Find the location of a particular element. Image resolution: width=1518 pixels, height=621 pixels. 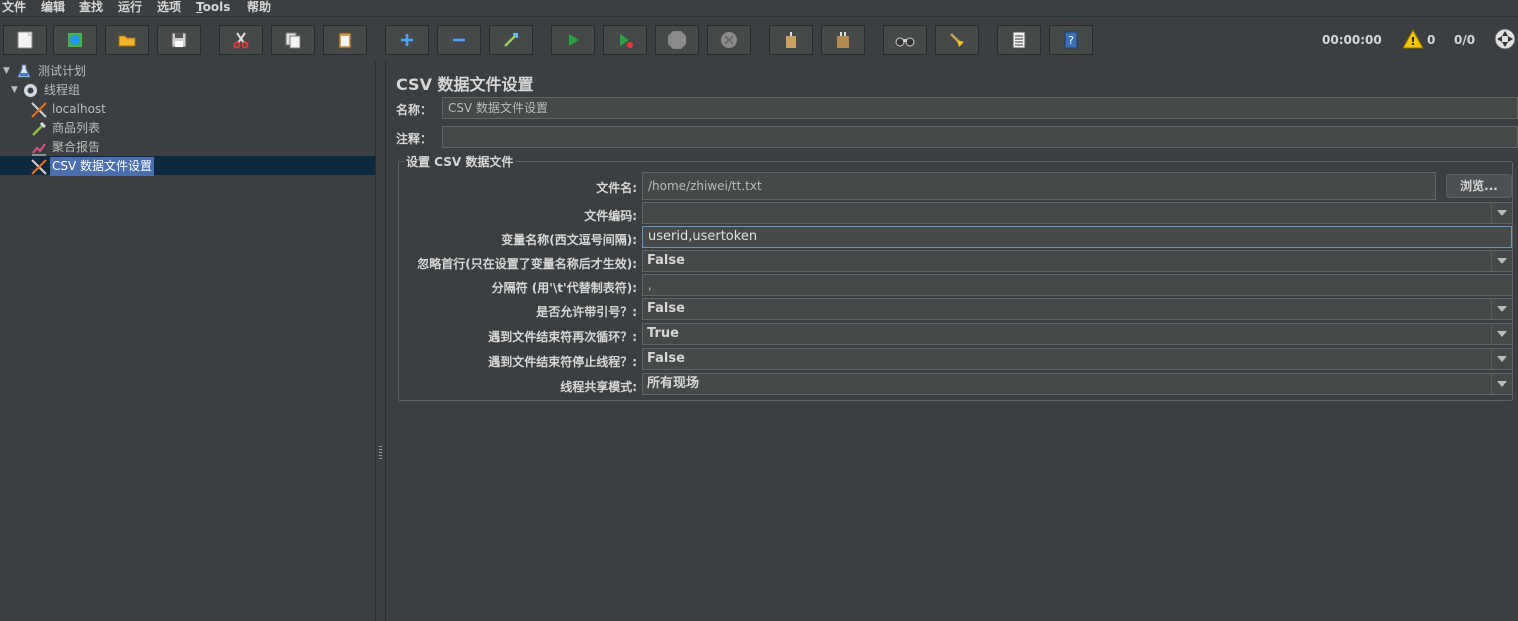

expand-all-button is located at coordinates (407, 40).